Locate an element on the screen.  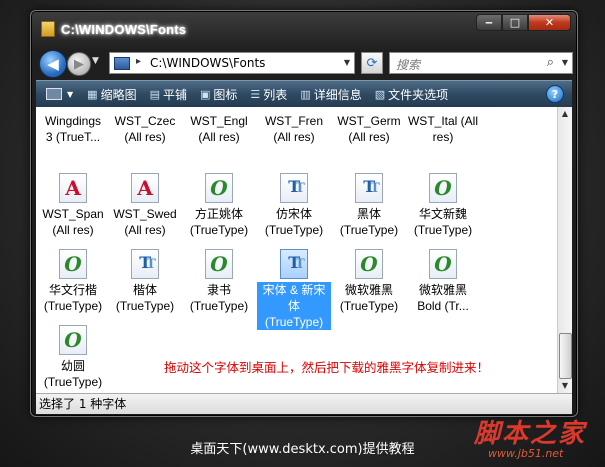
details-button: ▥ 详细信息 is located at coordinates (330, 94).